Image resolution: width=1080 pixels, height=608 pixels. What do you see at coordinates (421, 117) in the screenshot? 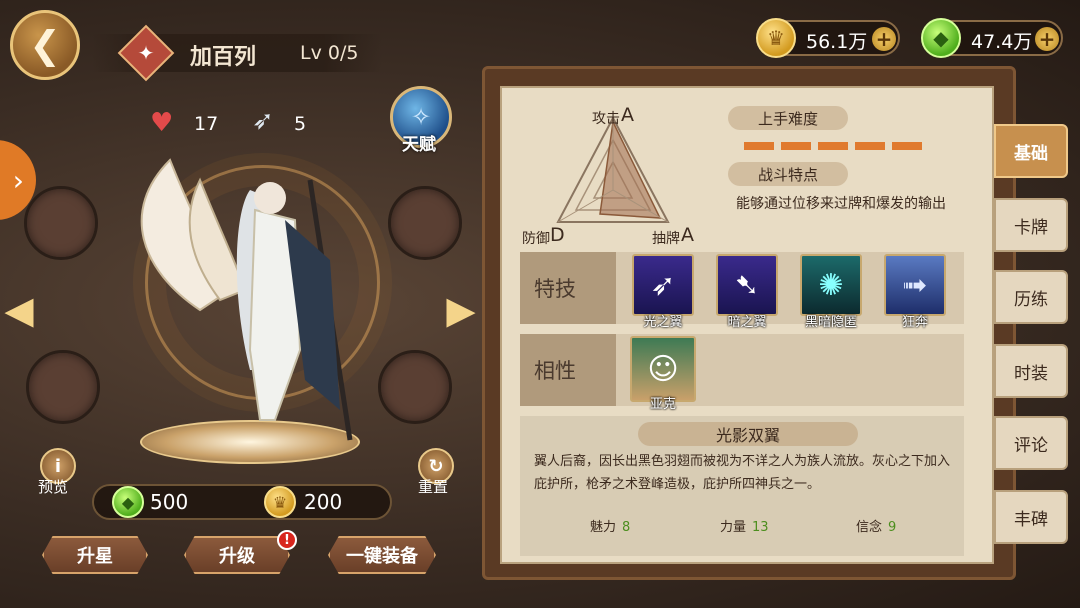
I see `talent-rune-icon: ✧` at bounding box center [421, 117].